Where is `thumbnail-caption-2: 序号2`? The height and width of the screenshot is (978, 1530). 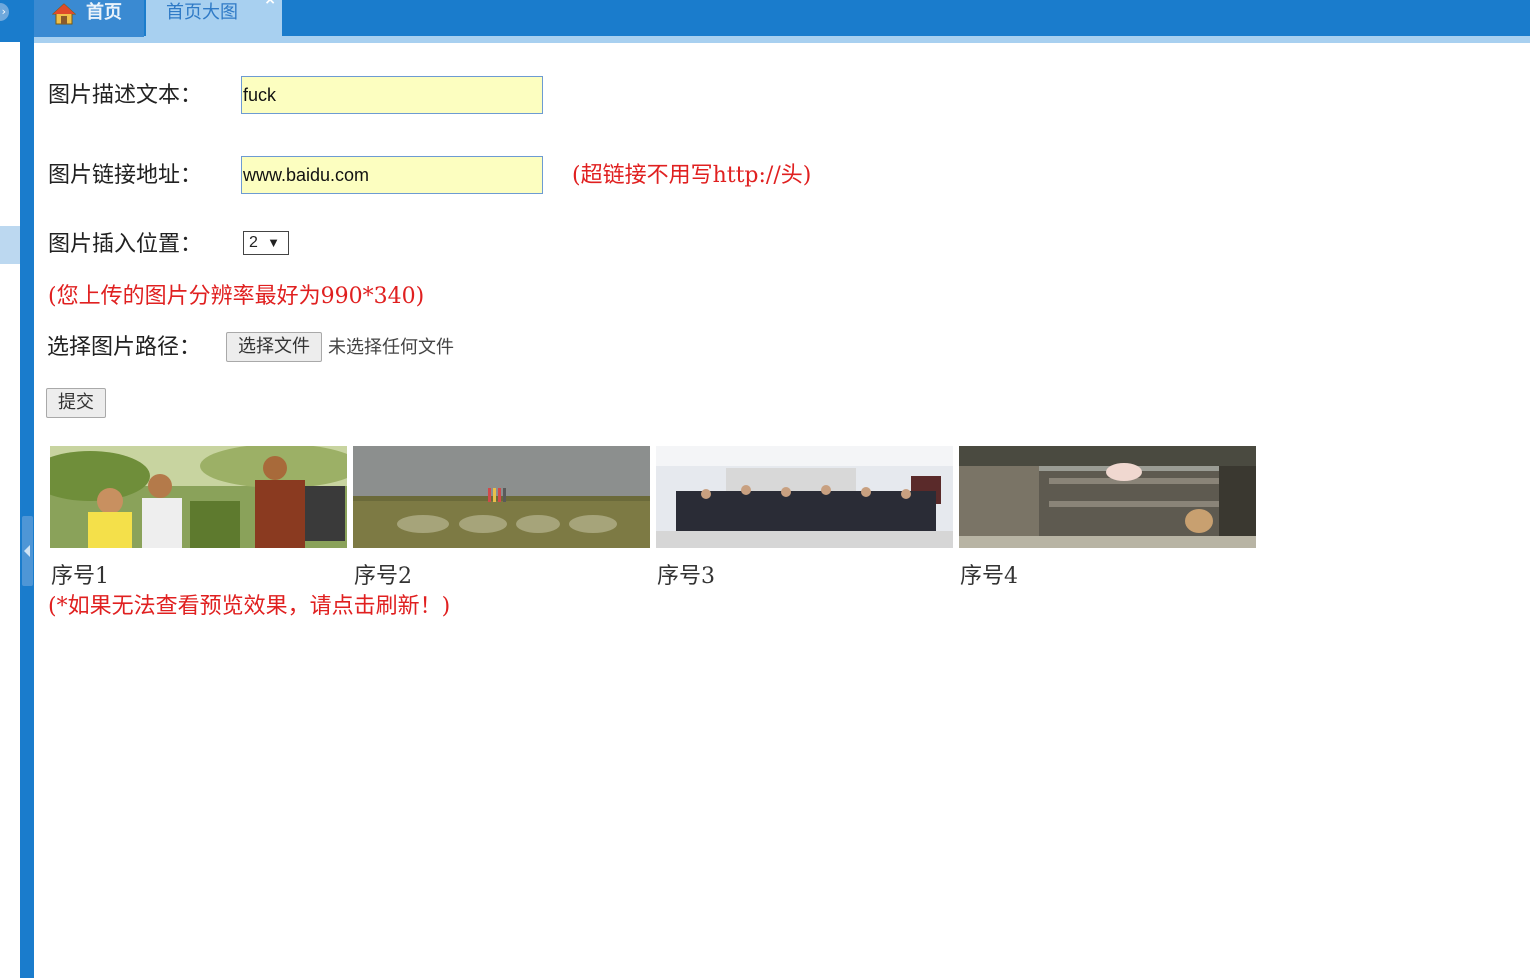
thumbnail-caption-2: 序号2 is located at coordinates (383, 576).